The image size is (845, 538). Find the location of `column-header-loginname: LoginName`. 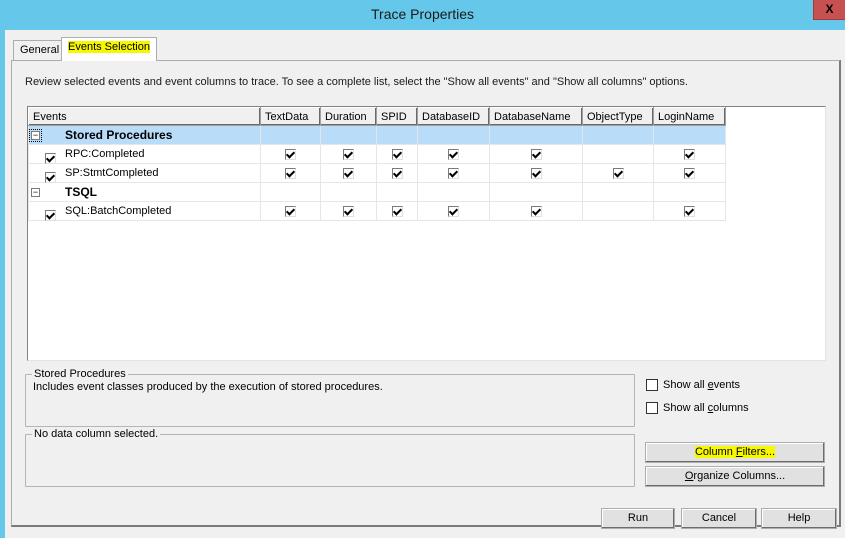

column-header-loginname: LoginName is located at coordinates (689, 116).